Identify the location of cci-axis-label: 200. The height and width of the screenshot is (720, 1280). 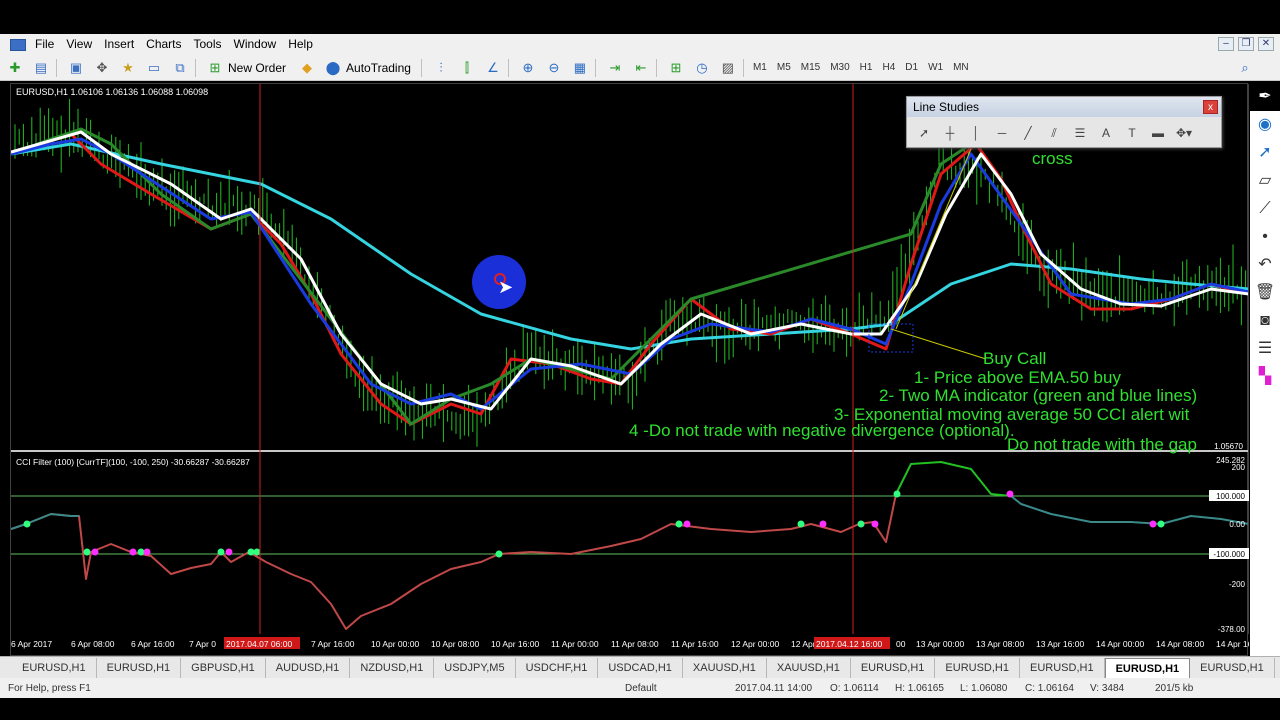
(1239, 467).